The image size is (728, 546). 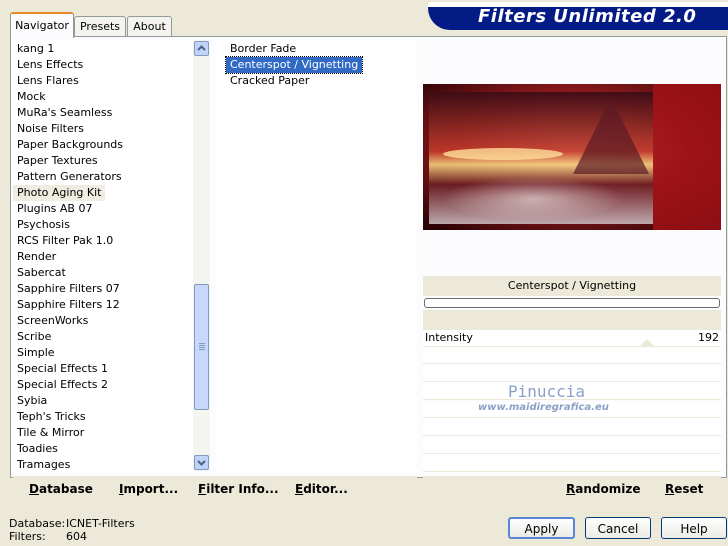 What do you see at coordinates (54, 209) in the screenshot?
I see `category-item: Plugins AB 07` at bounding box center [54, 209].